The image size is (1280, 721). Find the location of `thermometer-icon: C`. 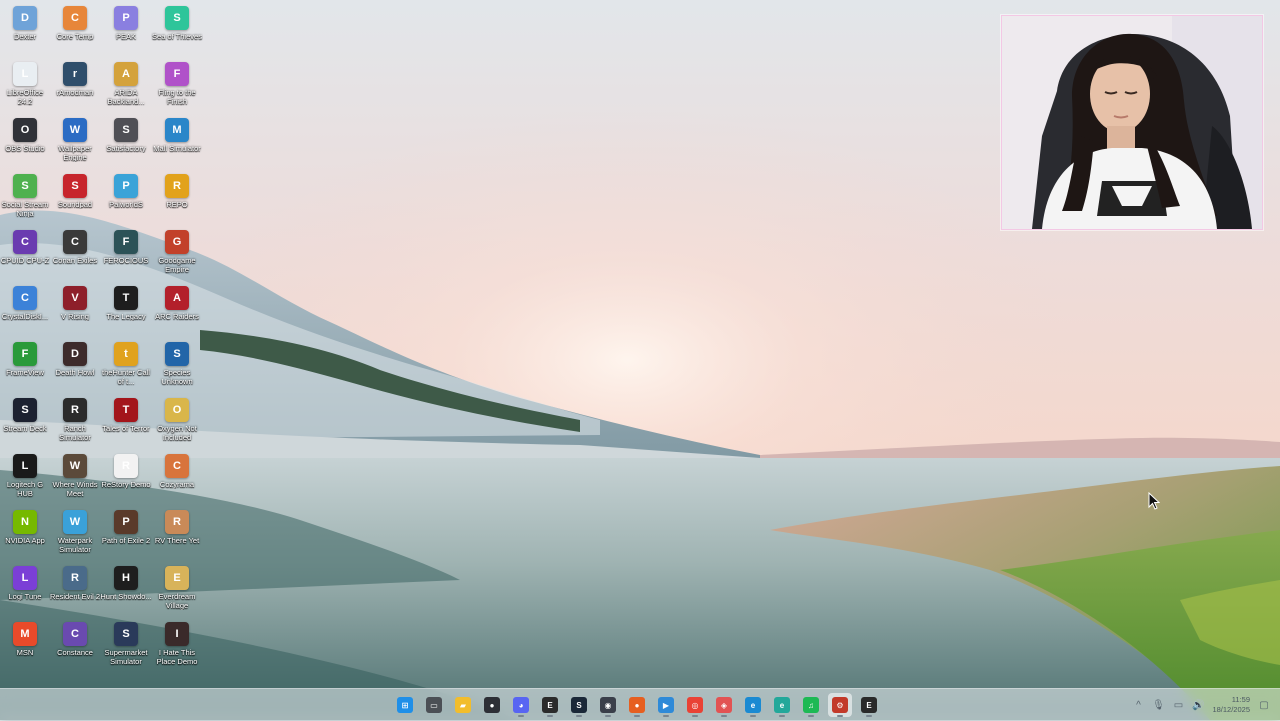

thermometer-icon: C is located at coordinates (75, 18).